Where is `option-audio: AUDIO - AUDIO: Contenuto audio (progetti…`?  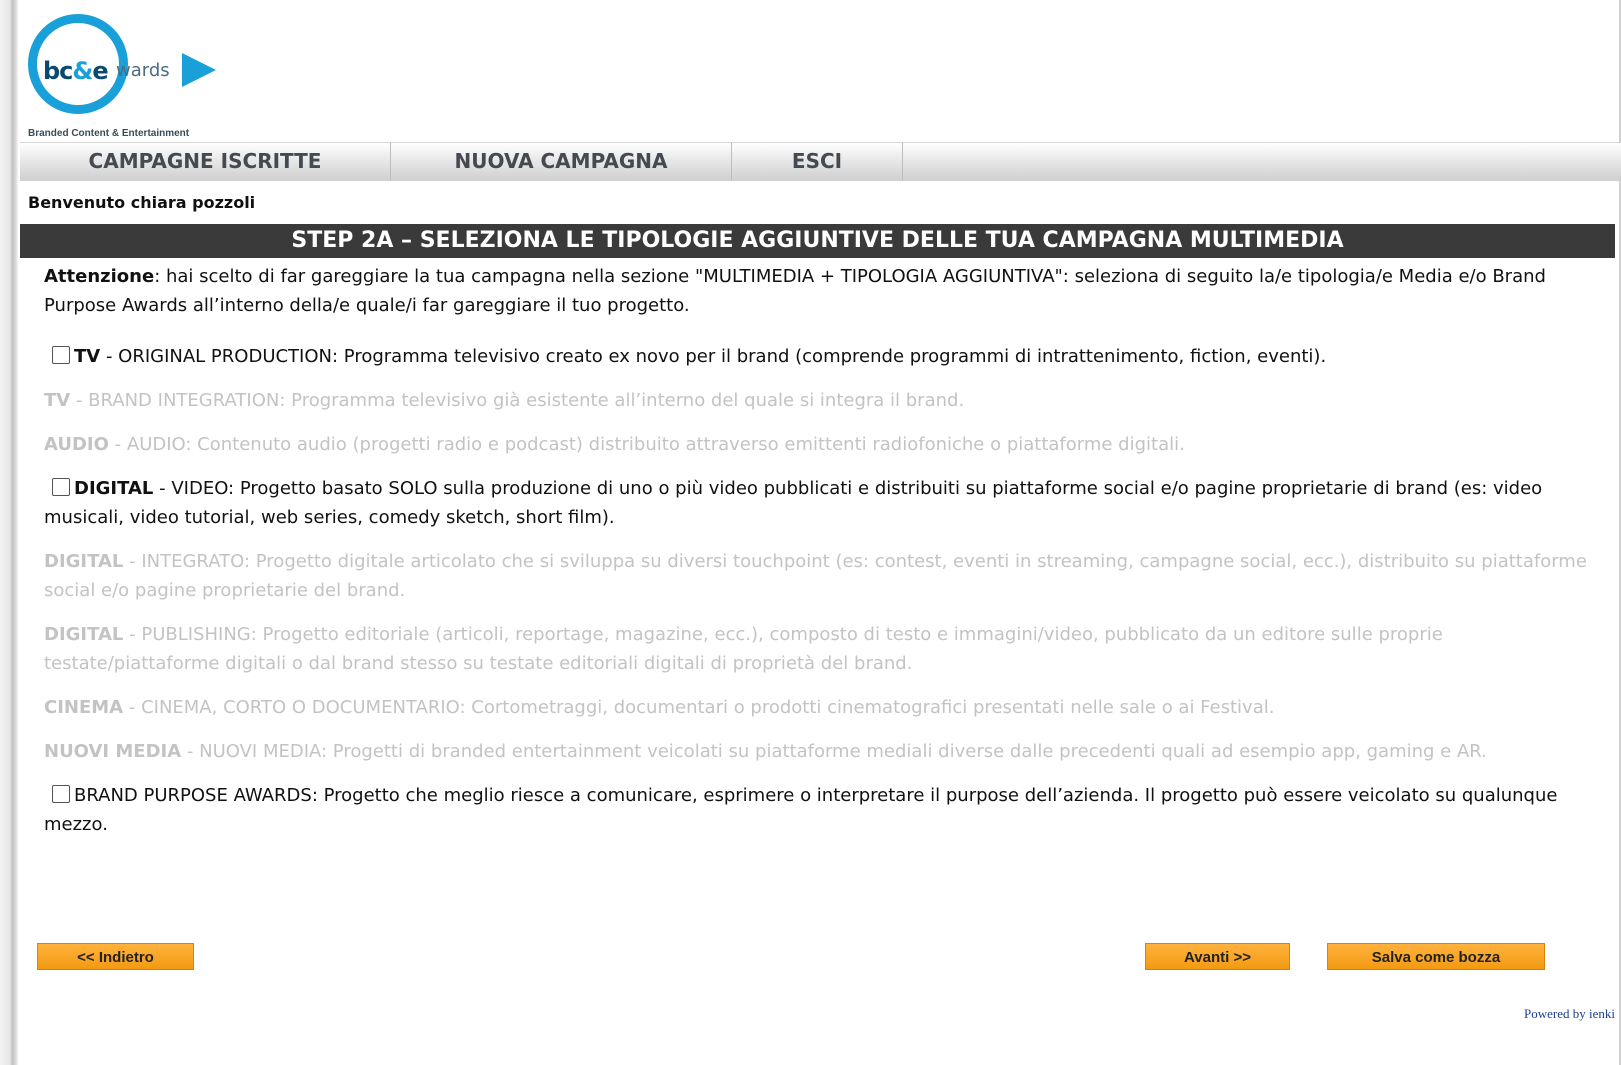 option-audio: AUDIO - AUDIO: Contenuto audio (progetti… is located at coordinates (829, 444).